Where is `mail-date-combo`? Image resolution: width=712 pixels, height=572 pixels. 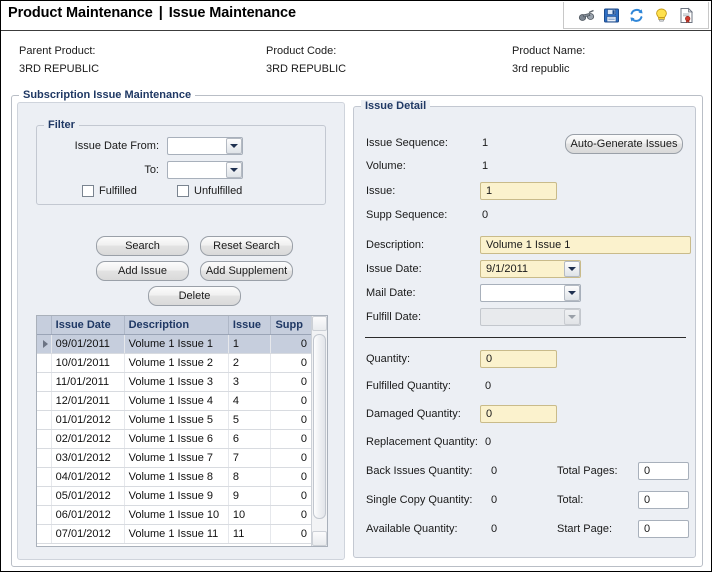
mail-date-combo is located at coordinates (530, 293).